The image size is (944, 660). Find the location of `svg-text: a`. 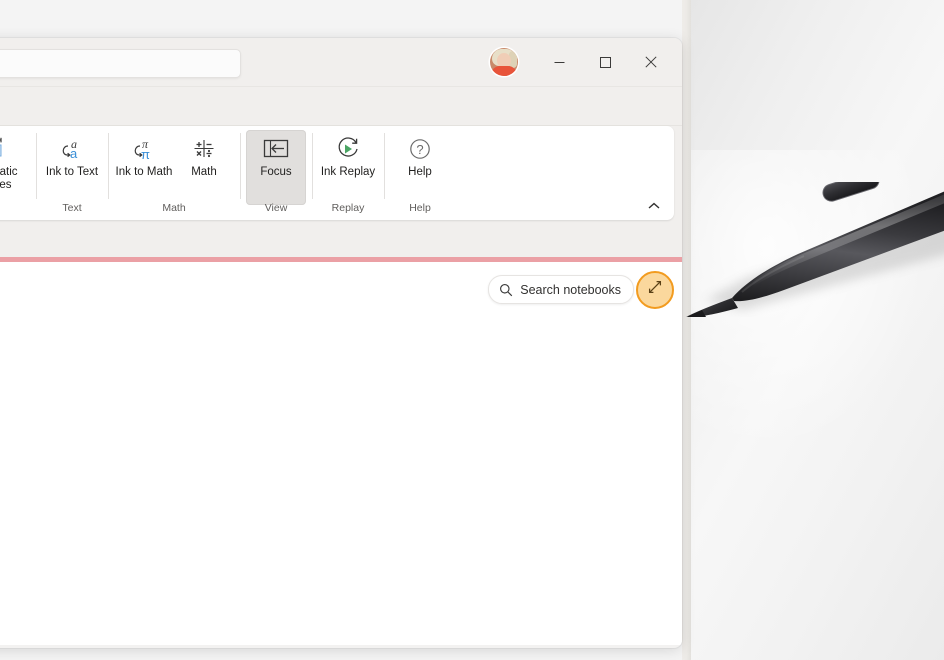

svg-text: a is located at coordinates (74, 153).